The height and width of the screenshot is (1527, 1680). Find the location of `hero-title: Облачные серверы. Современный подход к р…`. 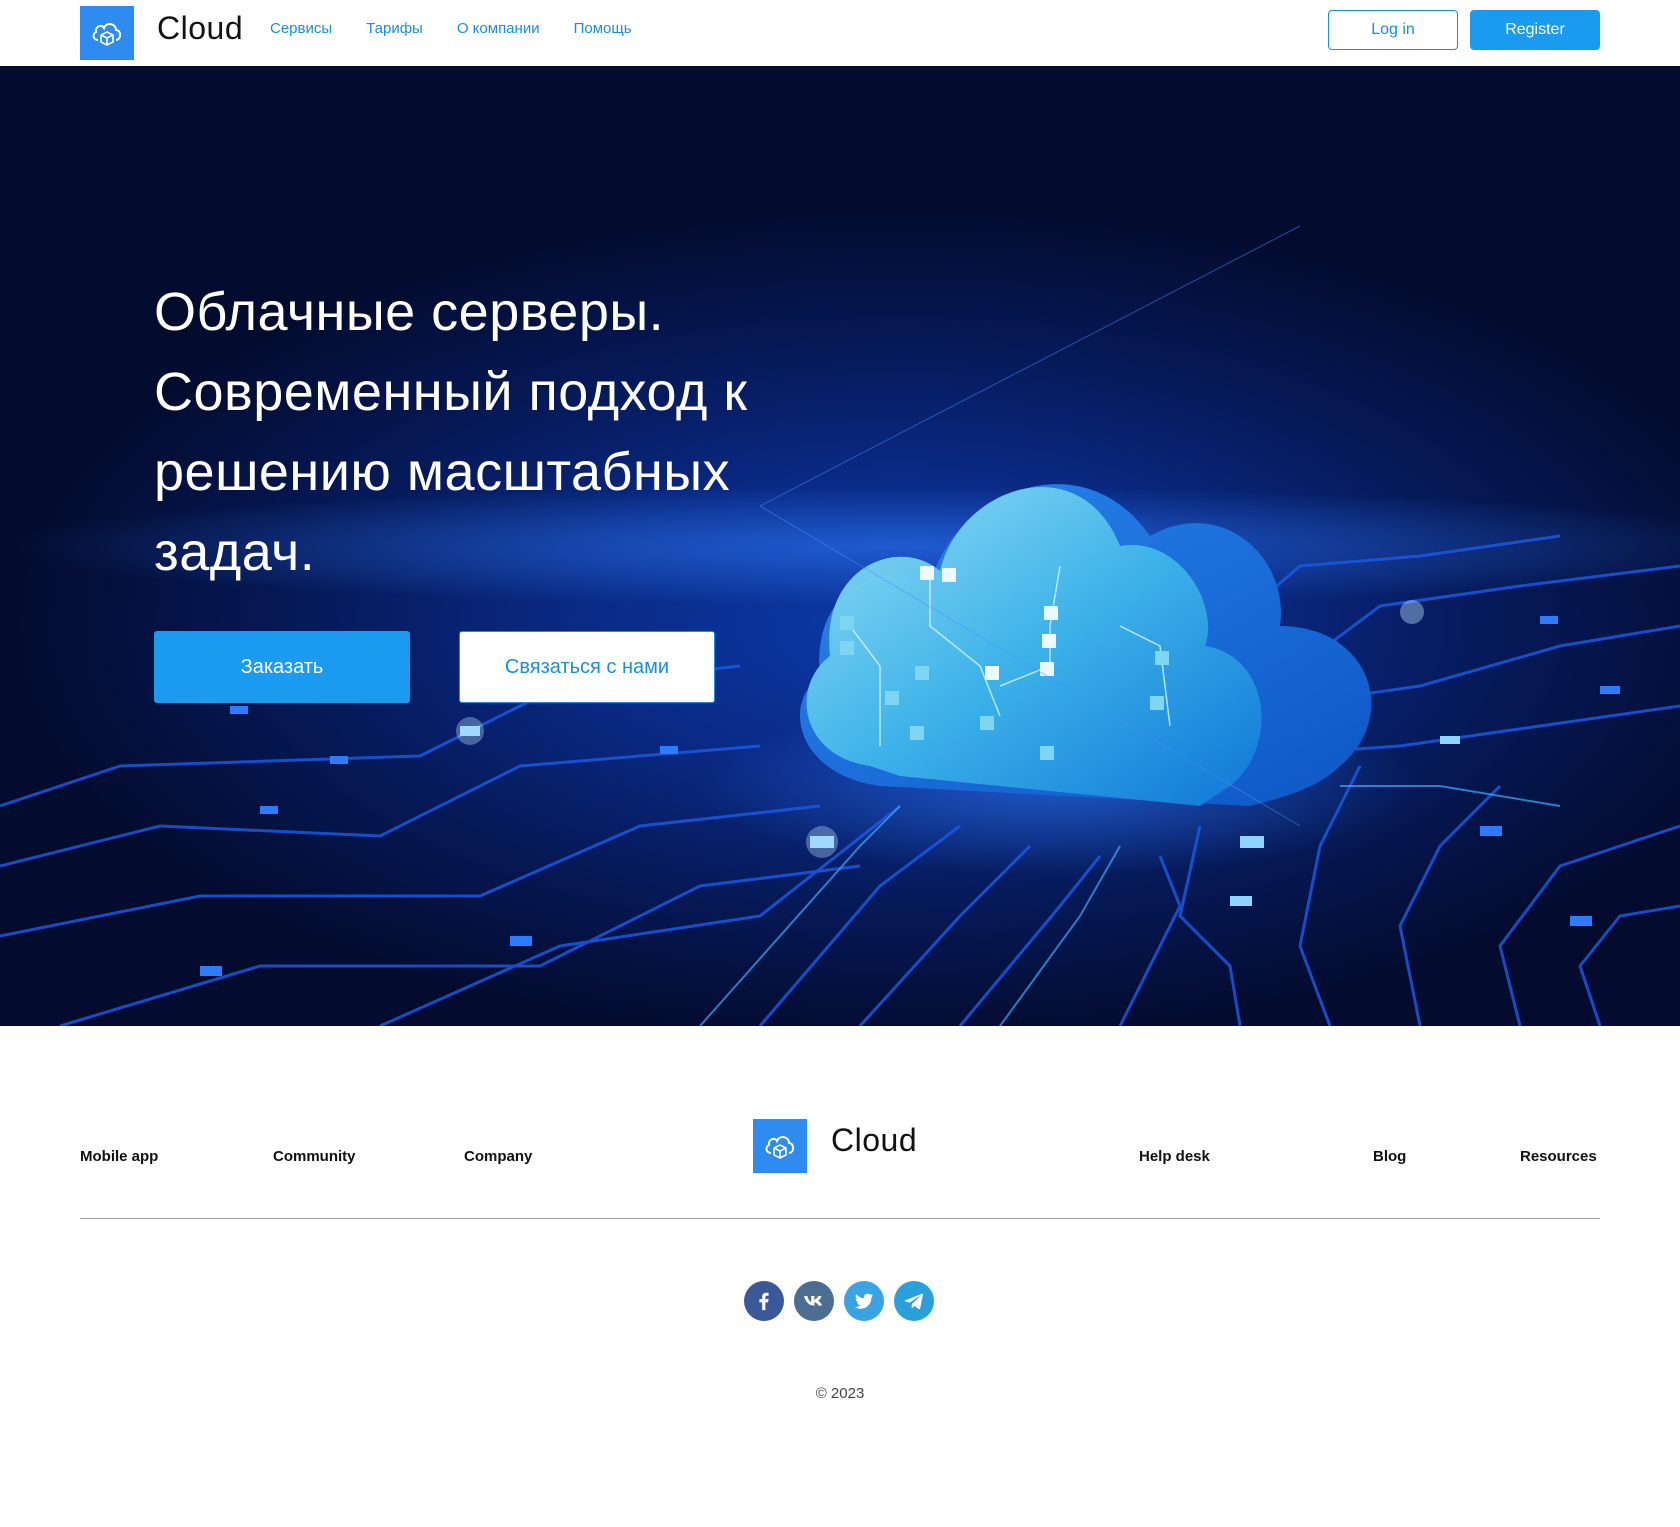

hero-title: Облачные серверы. Современный подход к р… is located at coordinates (514, 432).